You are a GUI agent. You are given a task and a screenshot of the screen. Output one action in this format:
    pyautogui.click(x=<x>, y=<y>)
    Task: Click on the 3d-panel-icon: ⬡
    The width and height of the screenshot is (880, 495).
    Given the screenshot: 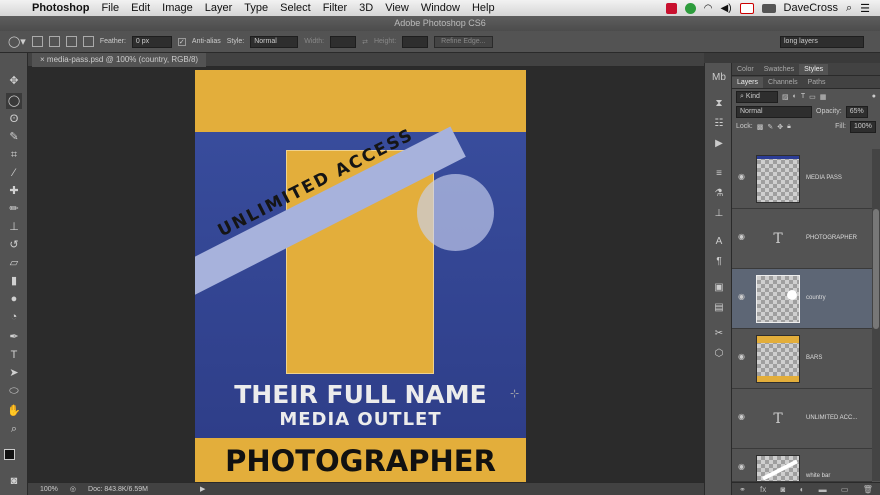 What is the action you would take?
    pyautogui.click(x=719, y=354)
    